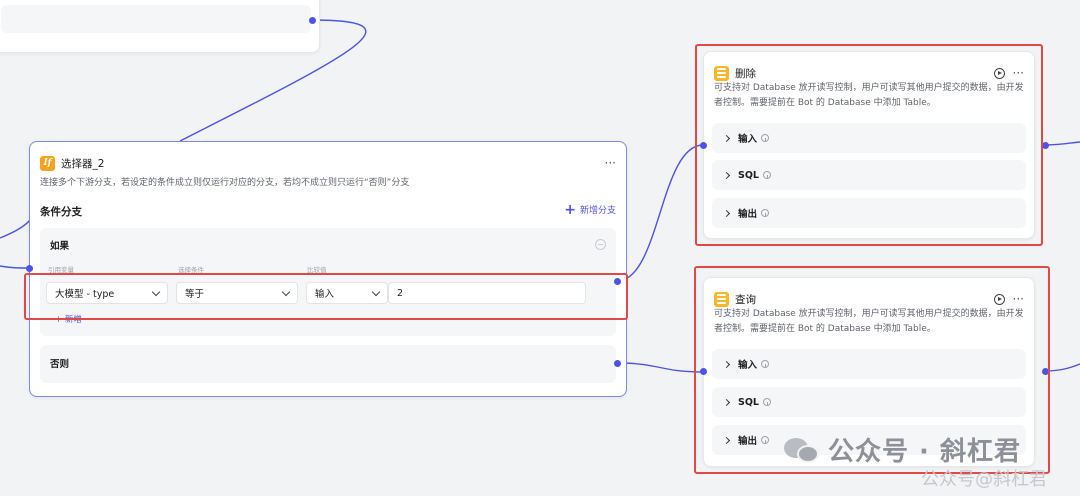  I want to click on condition-caption: 选择条件, so click(191, 270).